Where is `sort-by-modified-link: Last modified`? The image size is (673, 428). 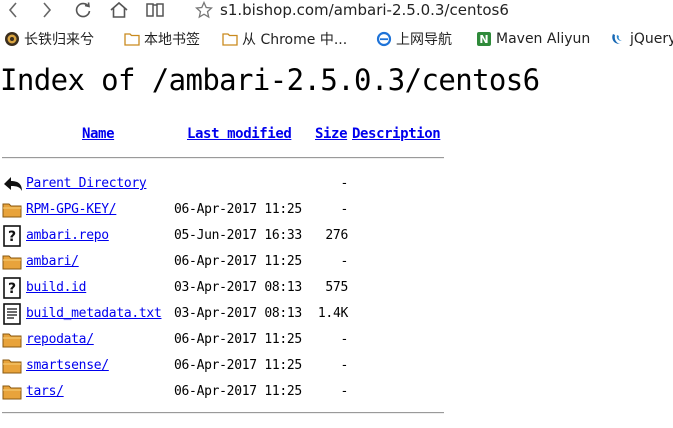
sort-by-modified-link: Last modified is located at coordinates (239, 134).